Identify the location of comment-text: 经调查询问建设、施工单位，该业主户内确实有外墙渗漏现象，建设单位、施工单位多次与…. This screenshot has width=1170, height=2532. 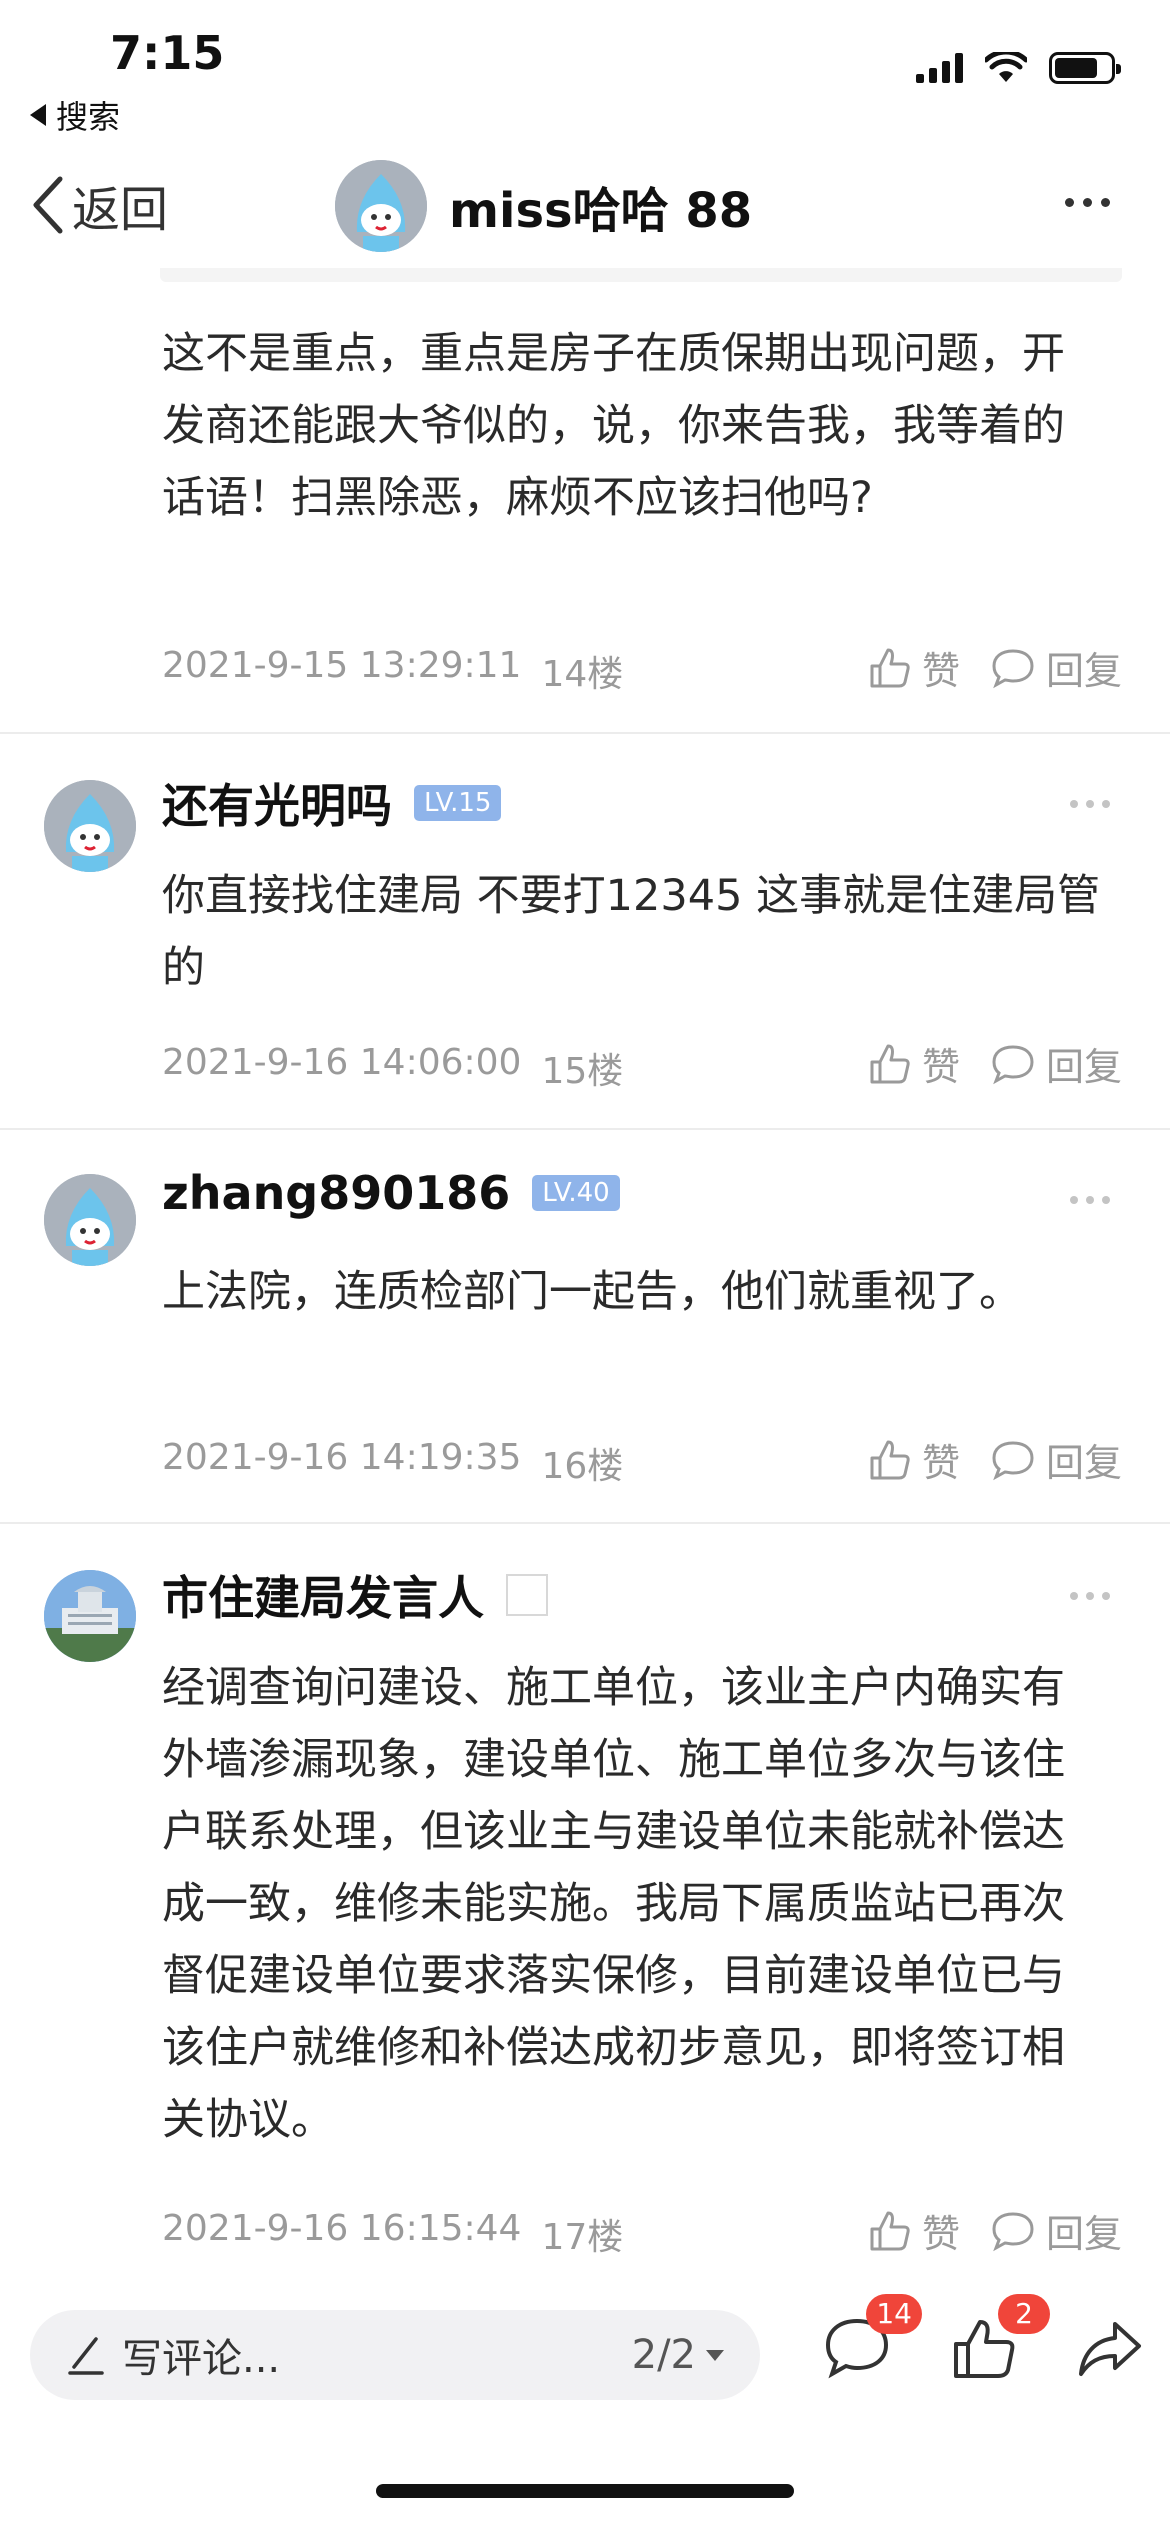
(613, 1904).